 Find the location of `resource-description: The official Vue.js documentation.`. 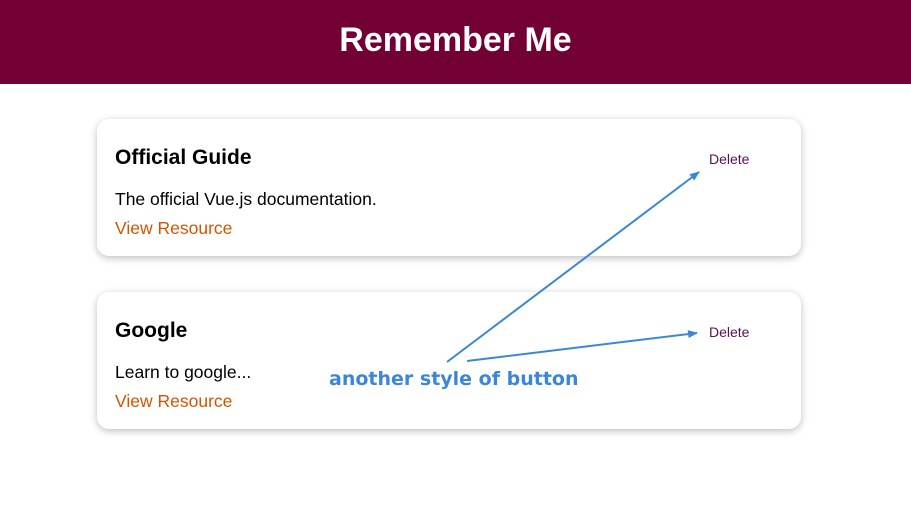

resource-description: The official Vue.js documentation. is located at coordinates (246, 199).